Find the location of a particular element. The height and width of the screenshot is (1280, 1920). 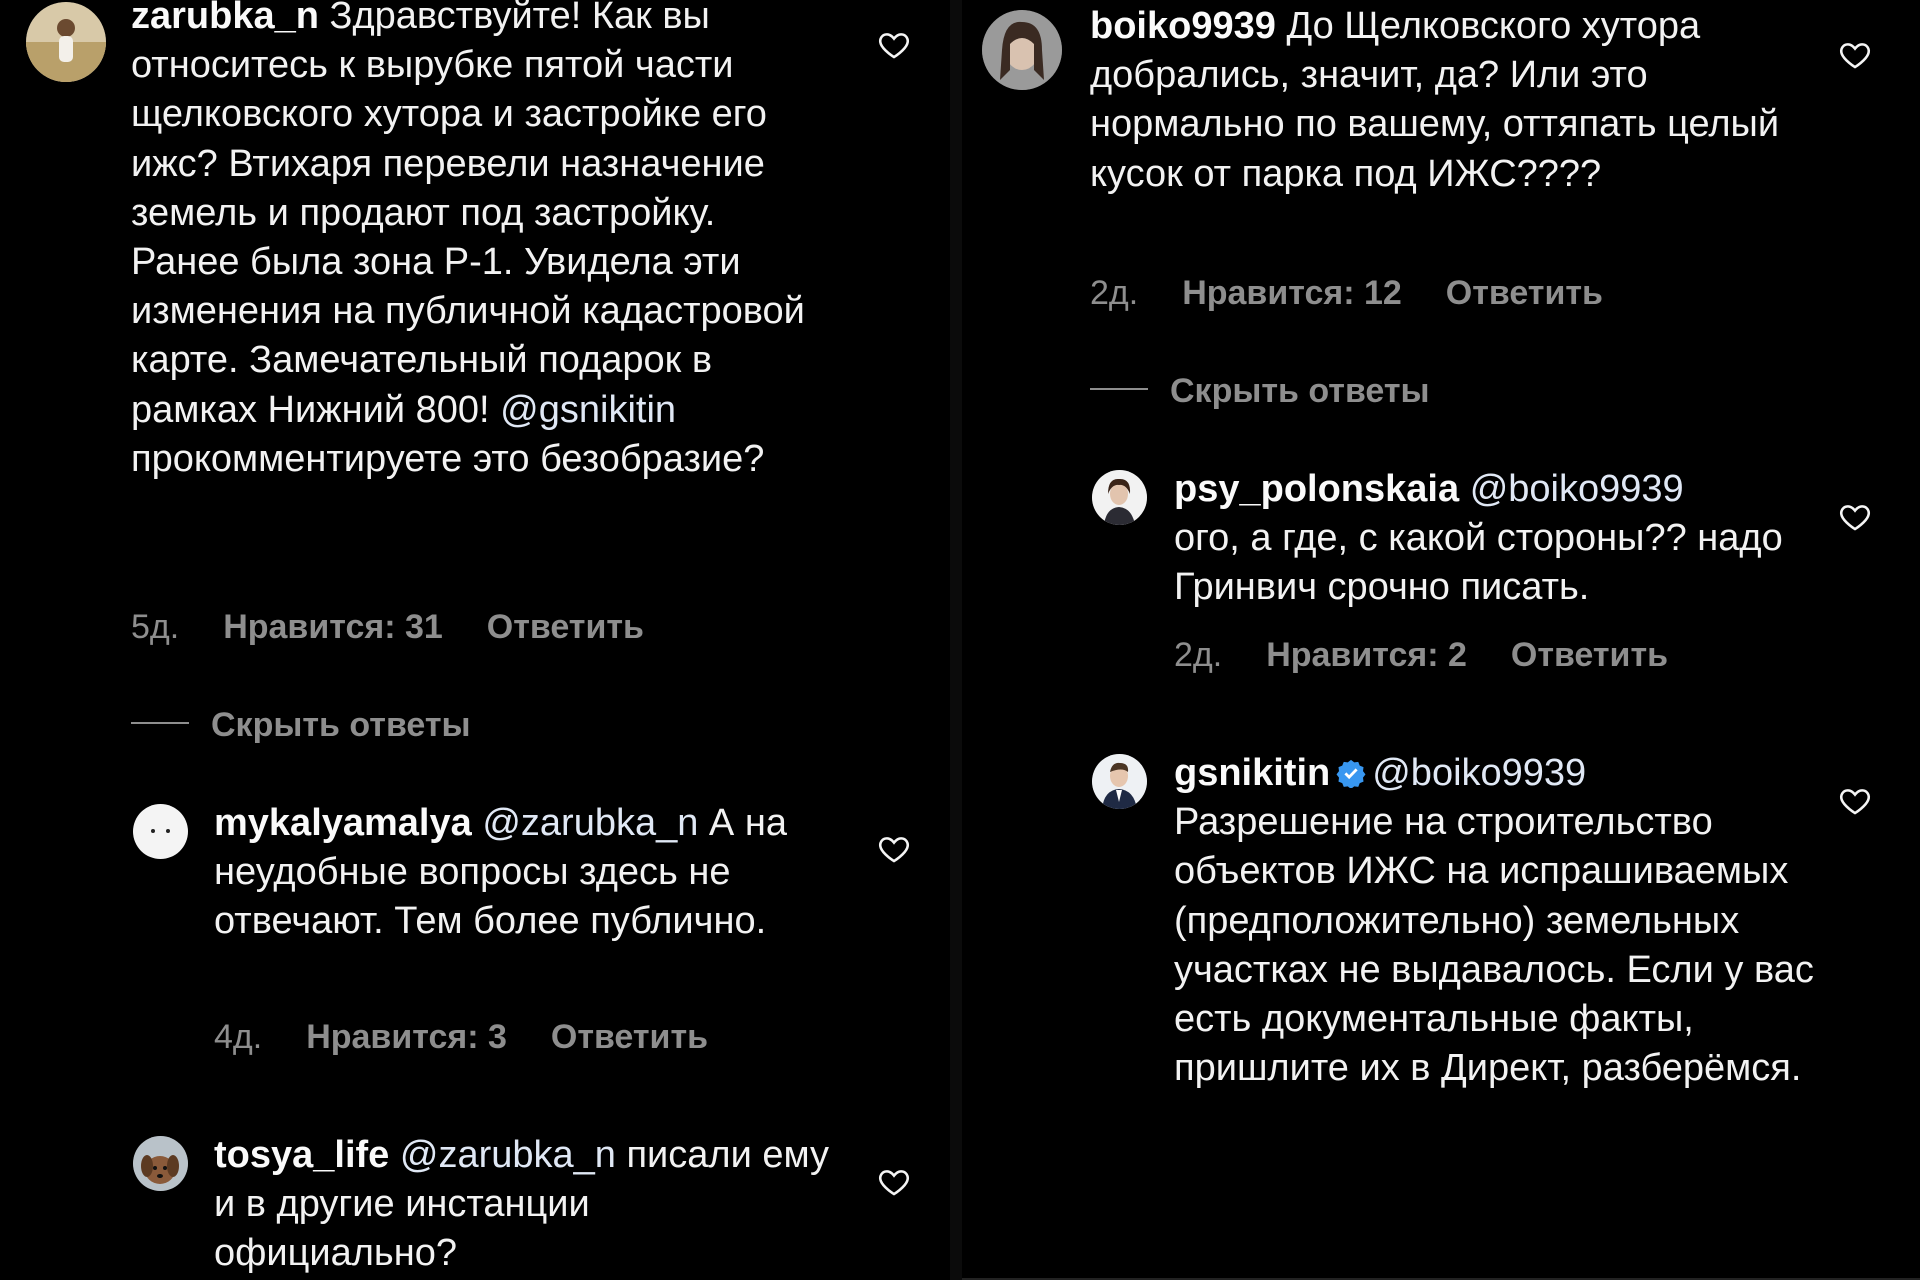

comment-meta: 4д. Нравится: 3 Ответить is located at coordinates (461, 1037).